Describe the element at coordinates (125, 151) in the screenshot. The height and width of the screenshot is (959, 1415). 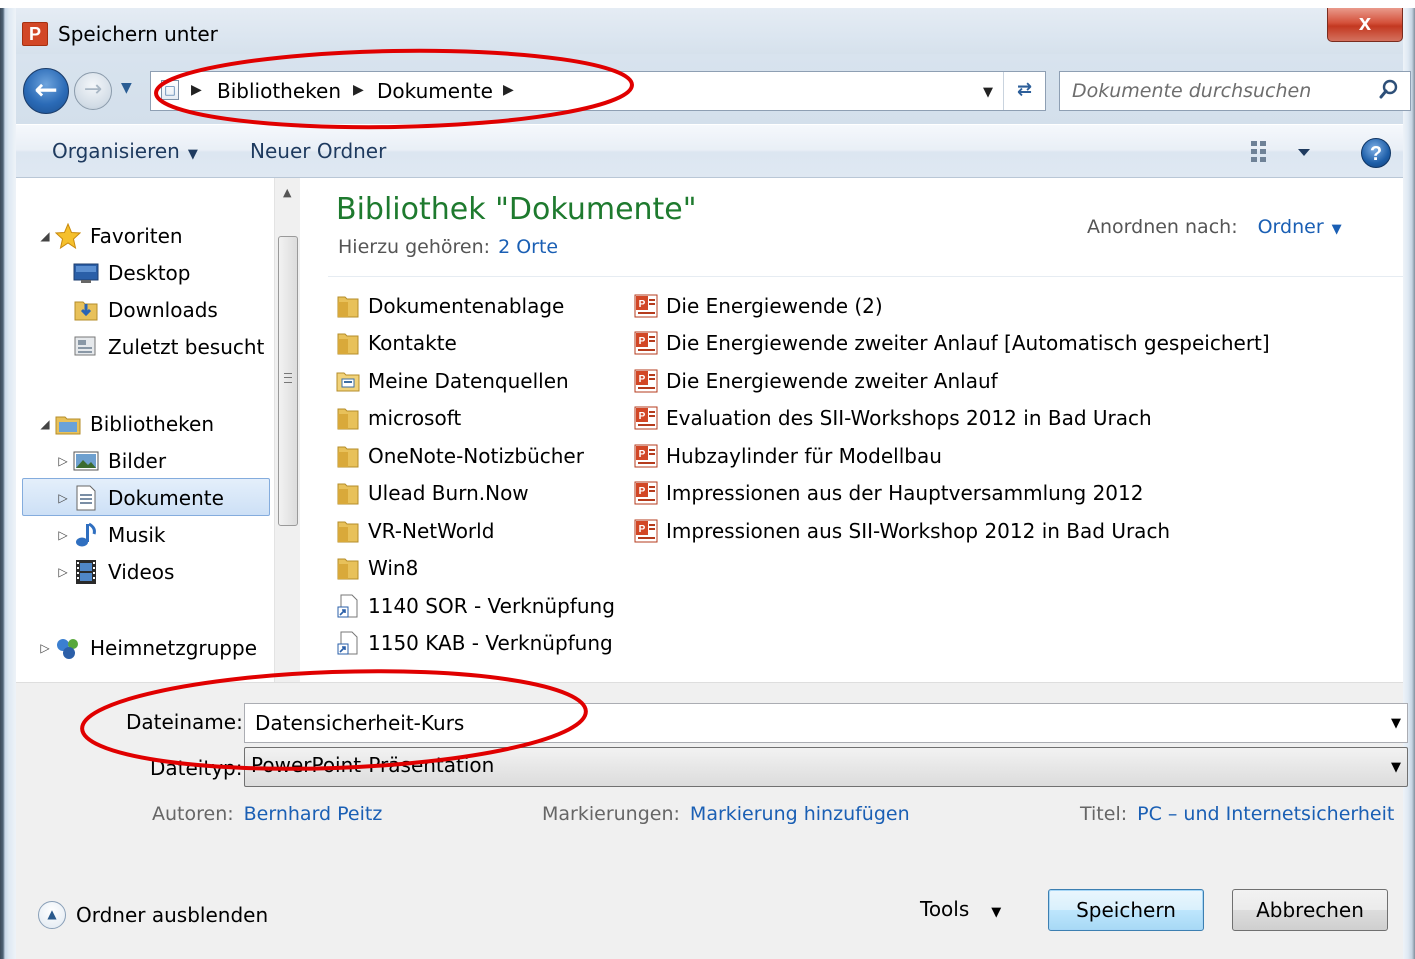
I see `organize-button: Organisieren ▼` at that location.